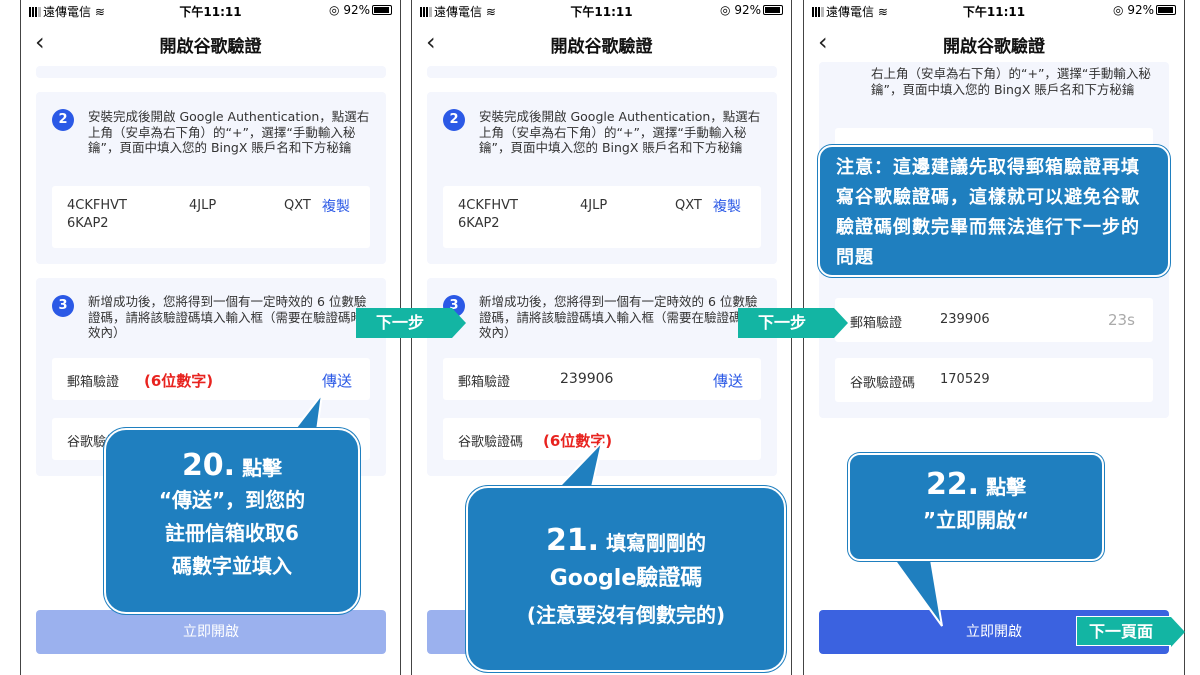 This screenshot has width=1200, height=675. What do you see at coordinates (656, 543) in the screenshot?
I see `callout-21-line1: 填寫剛剛的` at bounding box center [656, 543].